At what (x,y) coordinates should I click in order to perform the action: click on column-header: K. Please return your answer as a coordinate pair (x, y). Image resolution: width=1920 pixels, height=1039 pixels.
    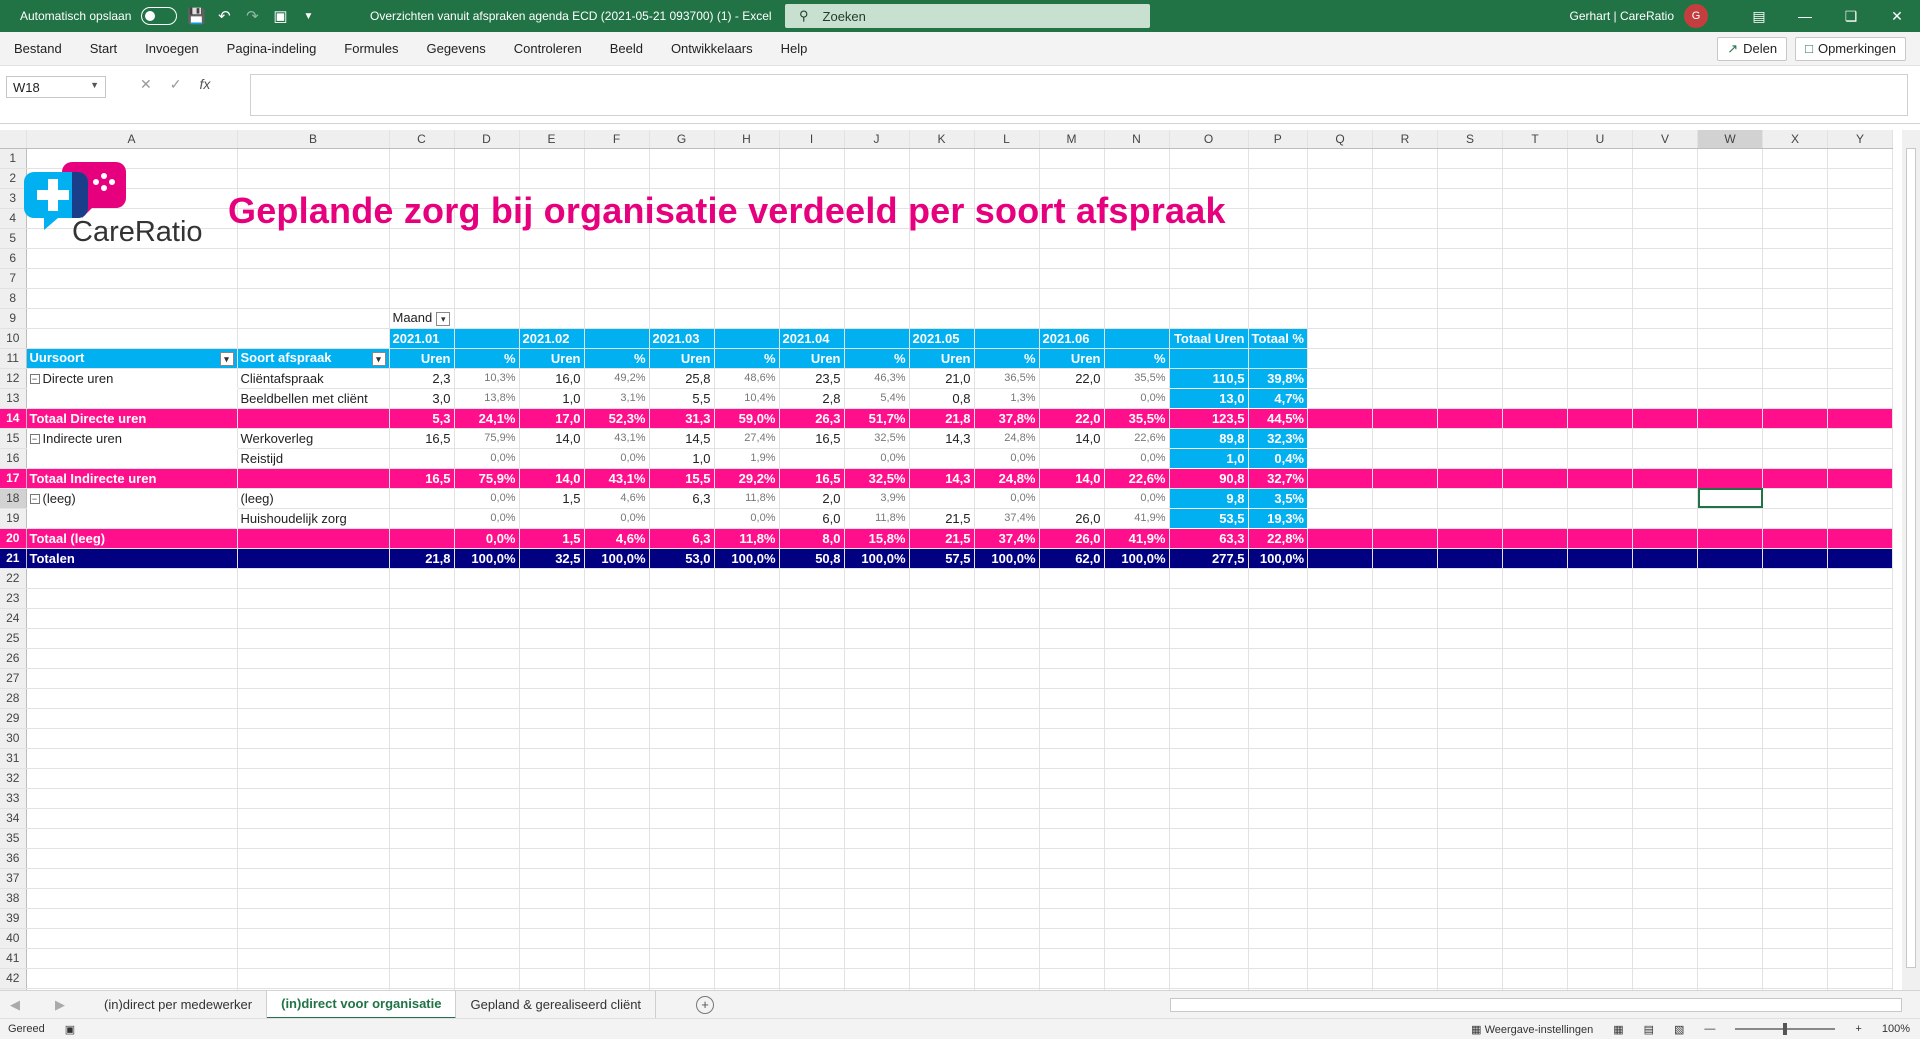
    Looking at the image, I should click on (942, 139).